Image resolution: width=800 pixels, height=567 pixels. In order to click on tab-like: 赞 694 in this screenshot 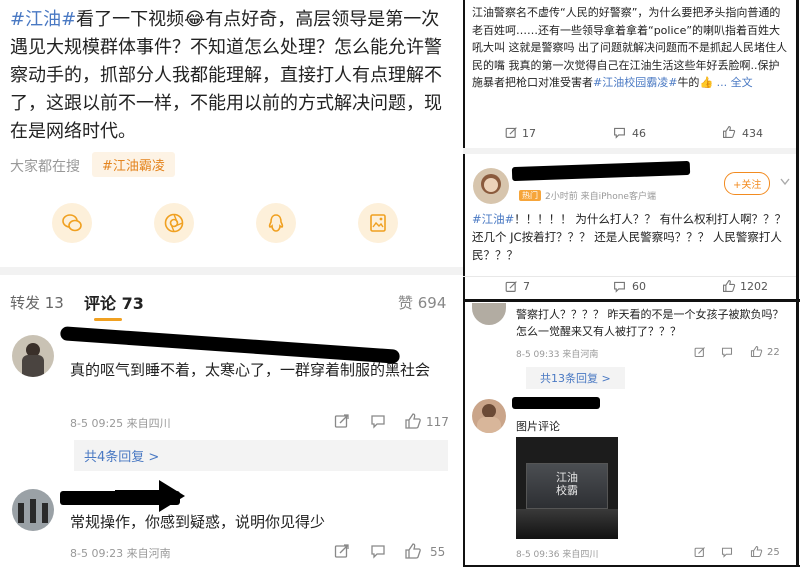, I will do `click(422, 302)`.